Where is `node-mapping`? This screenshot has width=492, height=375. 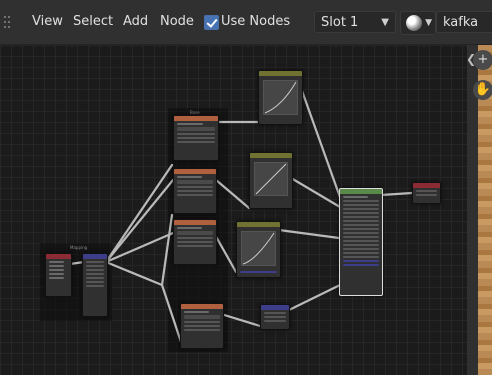
node-mapping is located at coordinates (95, 285).